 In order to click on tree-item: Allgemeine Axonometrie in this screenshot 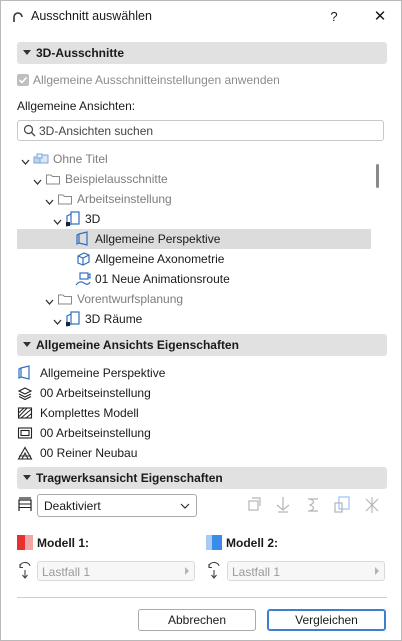, I will do `click(194, 259)`.